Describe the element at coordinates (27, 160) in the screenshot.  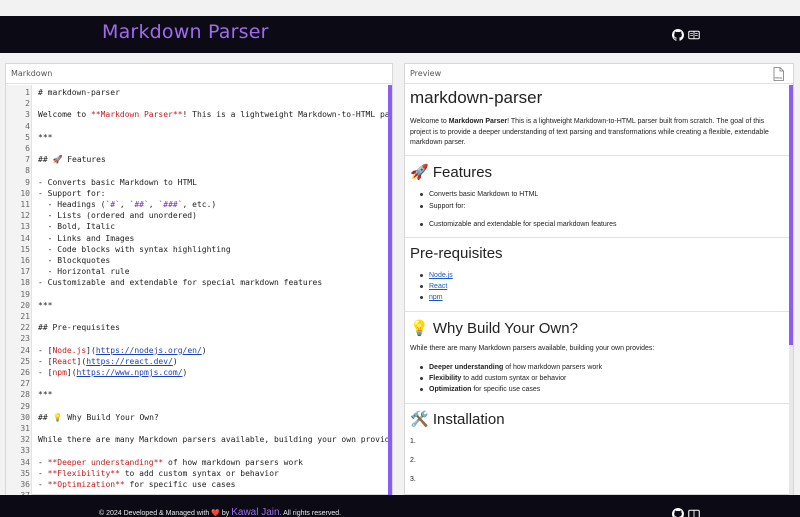
I see `line-number: 7` at that location.